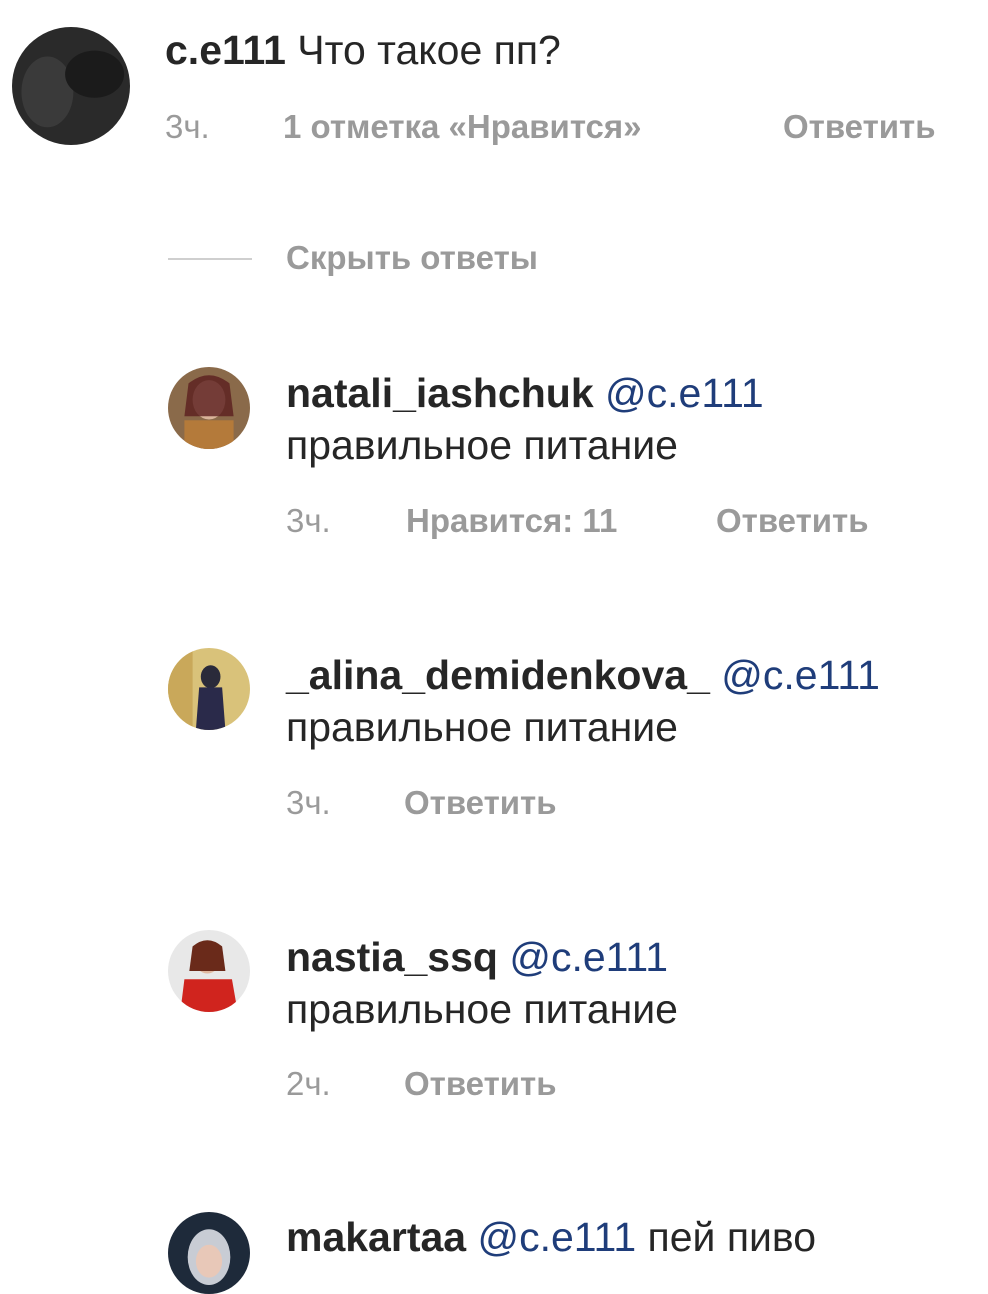  I want to click on reply-text: makartaa @c.e111 пей пиво, so click(551, 1237).